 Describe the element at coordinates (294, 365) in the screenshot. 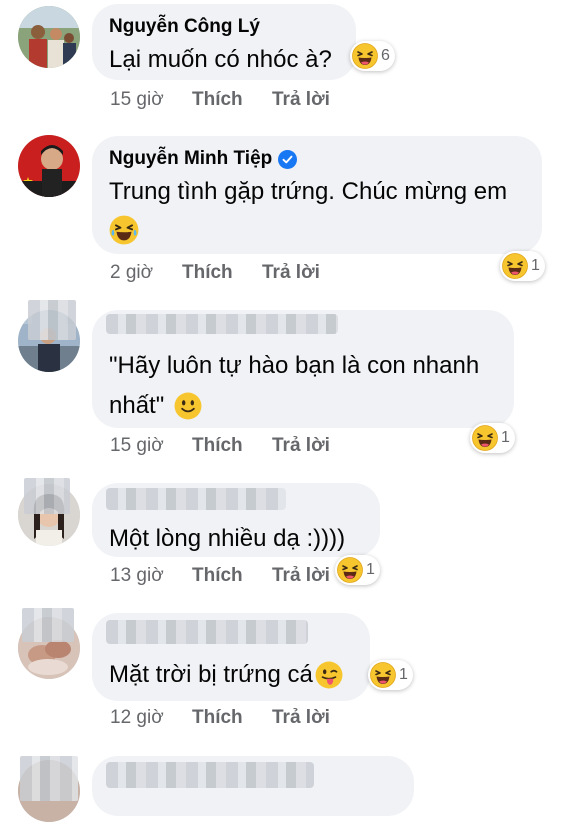

I see `comment-text-line-1: "Hãy luôn tự hào bạn là con nhanh` at that location.